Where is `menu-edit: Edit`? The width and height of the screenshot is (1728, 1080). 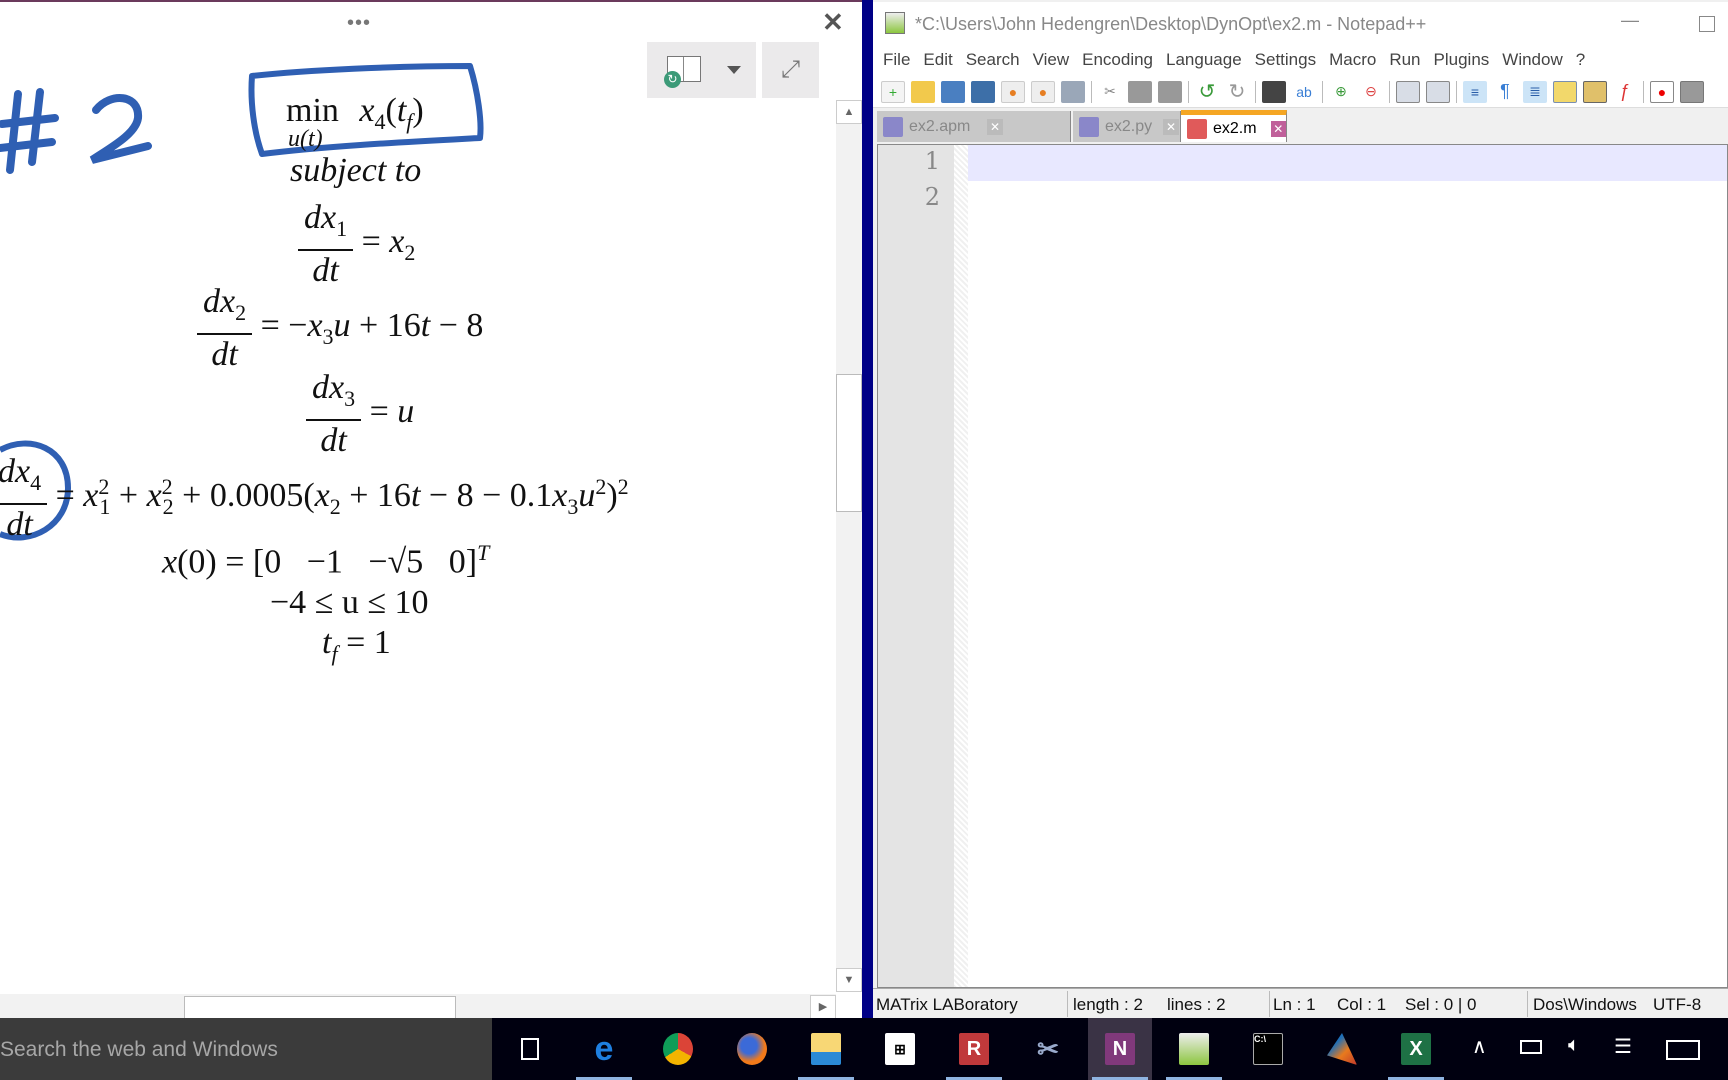 menu-edit: Edit is located at coordinates (937, 60).